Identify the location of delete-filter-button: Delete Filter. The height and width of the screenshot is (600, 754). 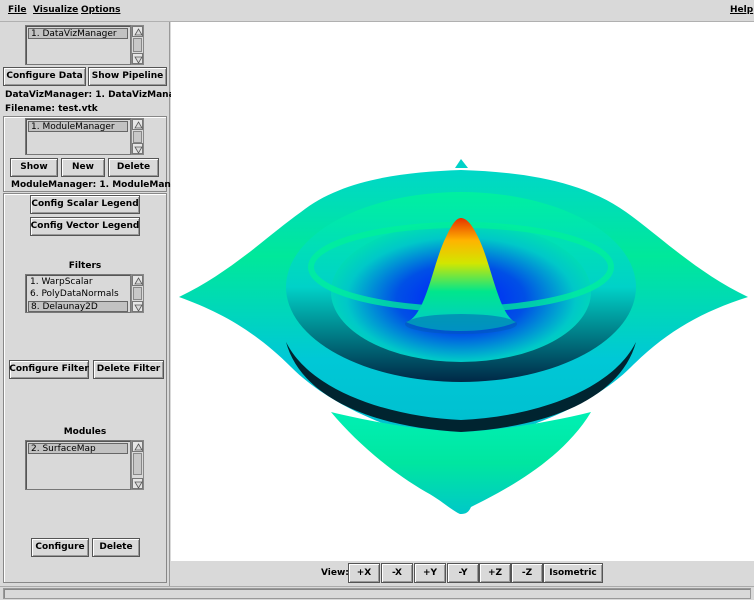
(128, 369).